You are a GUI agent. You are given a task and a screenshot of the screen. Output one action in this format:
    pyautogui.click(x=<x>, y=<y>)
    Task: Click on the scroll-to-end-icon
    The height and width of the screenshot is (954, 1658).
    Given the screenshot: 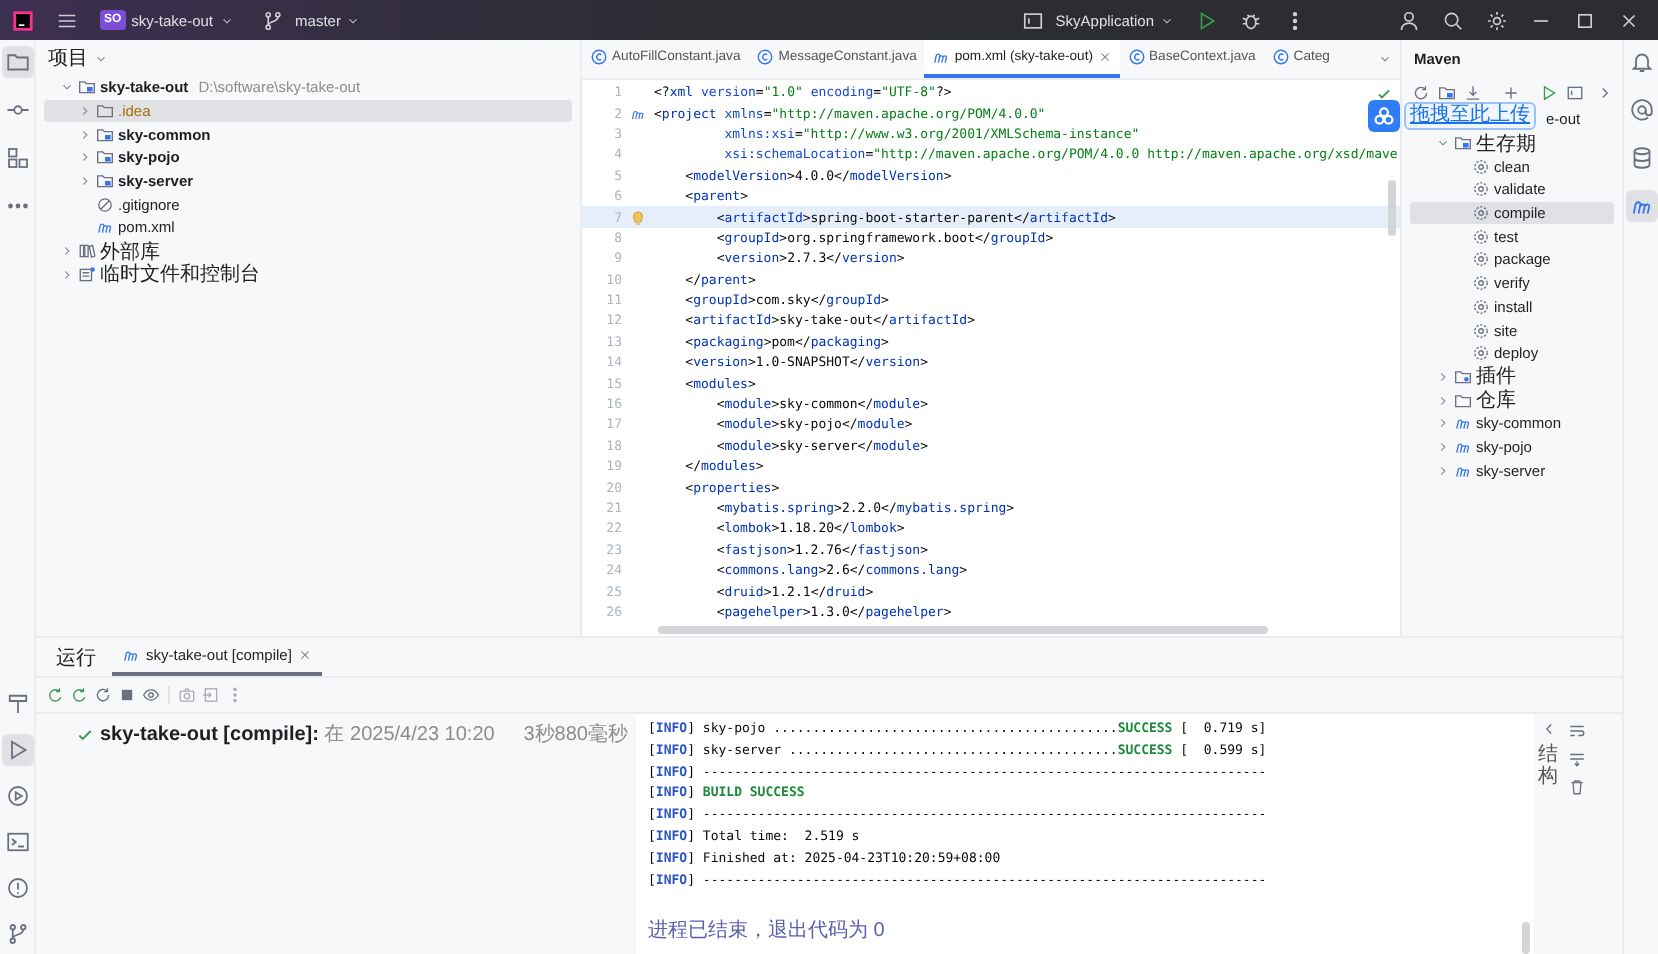 What is the action you would take?
    pyautogui.click(x=1577, y=759)
    